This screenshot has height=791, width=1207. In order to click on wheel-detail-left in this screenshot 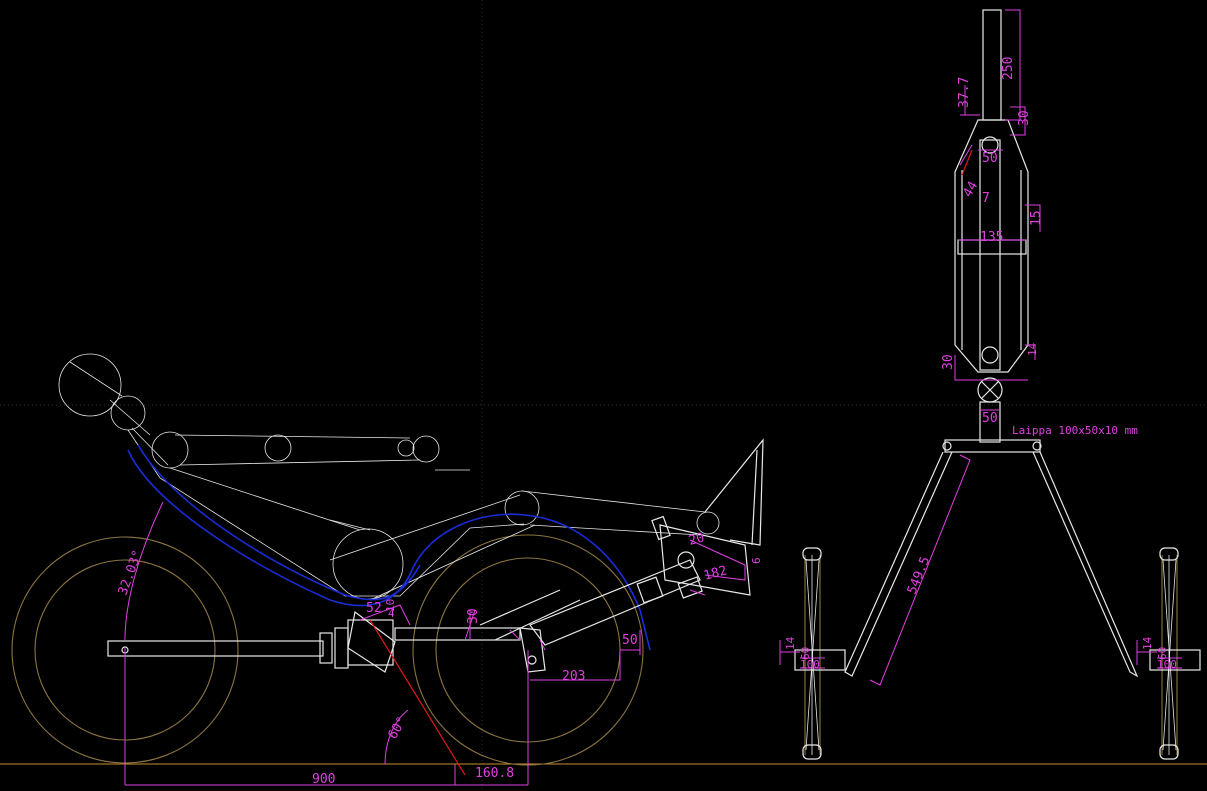, I will do `click(812, 653)`.